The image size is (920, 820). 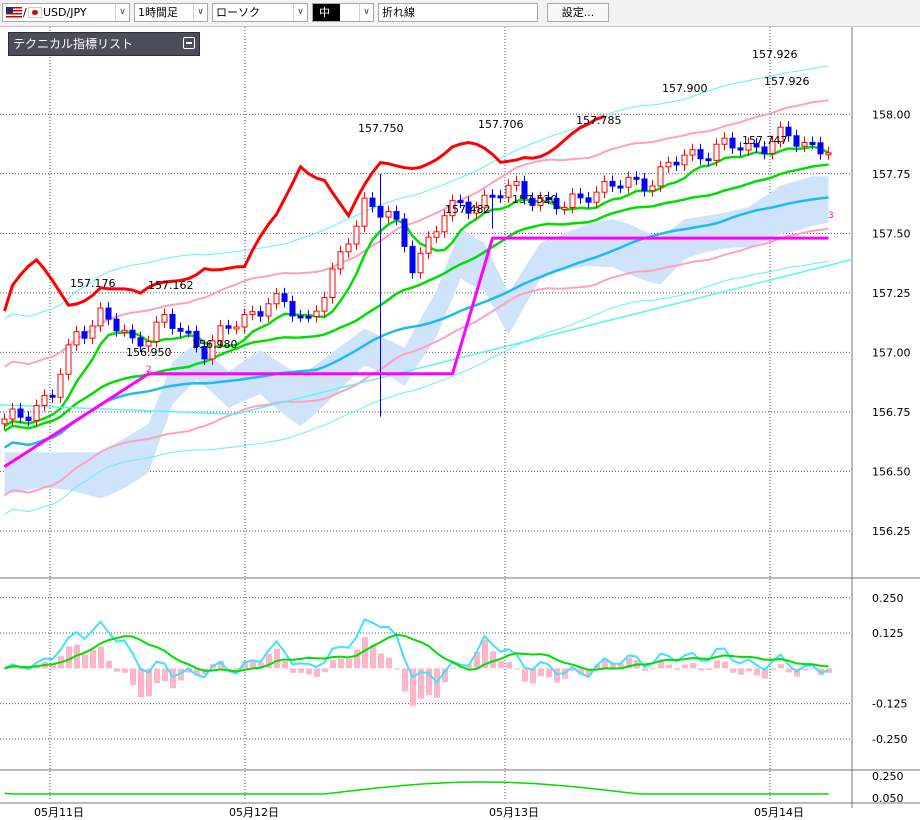 What do you see at coordinates (889, 739) in the screenshot?
I see `y-tick-label: -0.250` at bounding box center [889, 739].